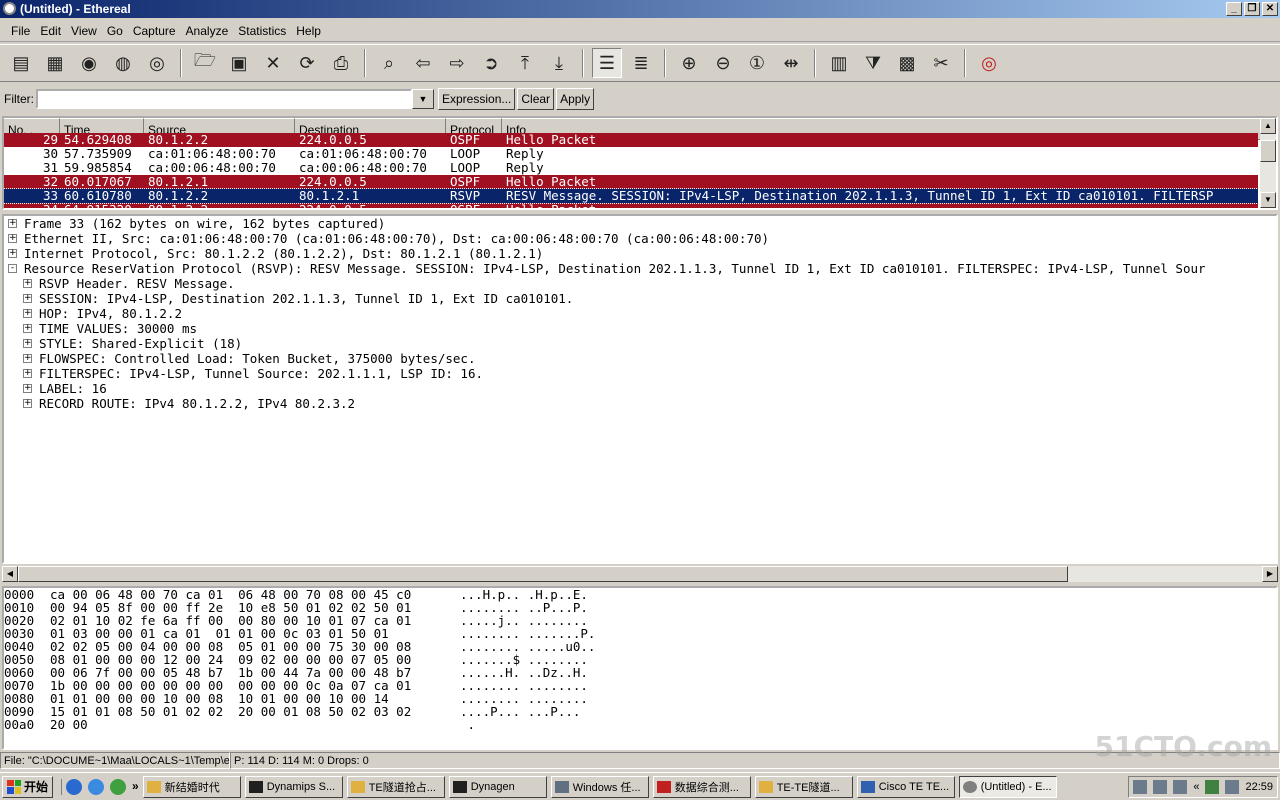 Image resolution: width=1280 pixels, height=800 pixels. Describe the element at coordinates (640, 283) in the screenshot. I see `detail-tree-item: + RSVP Header. RESV Message.` at that location.